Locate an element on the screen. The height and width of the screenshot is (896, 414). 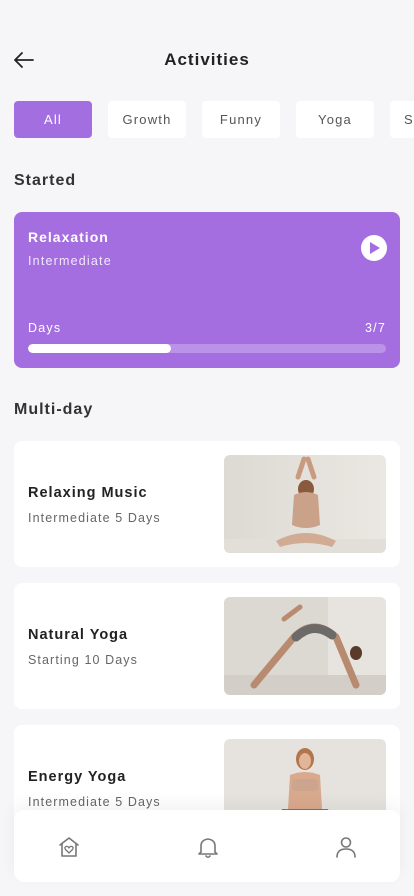
home-heart-icon is located at coordinates (69, 847).